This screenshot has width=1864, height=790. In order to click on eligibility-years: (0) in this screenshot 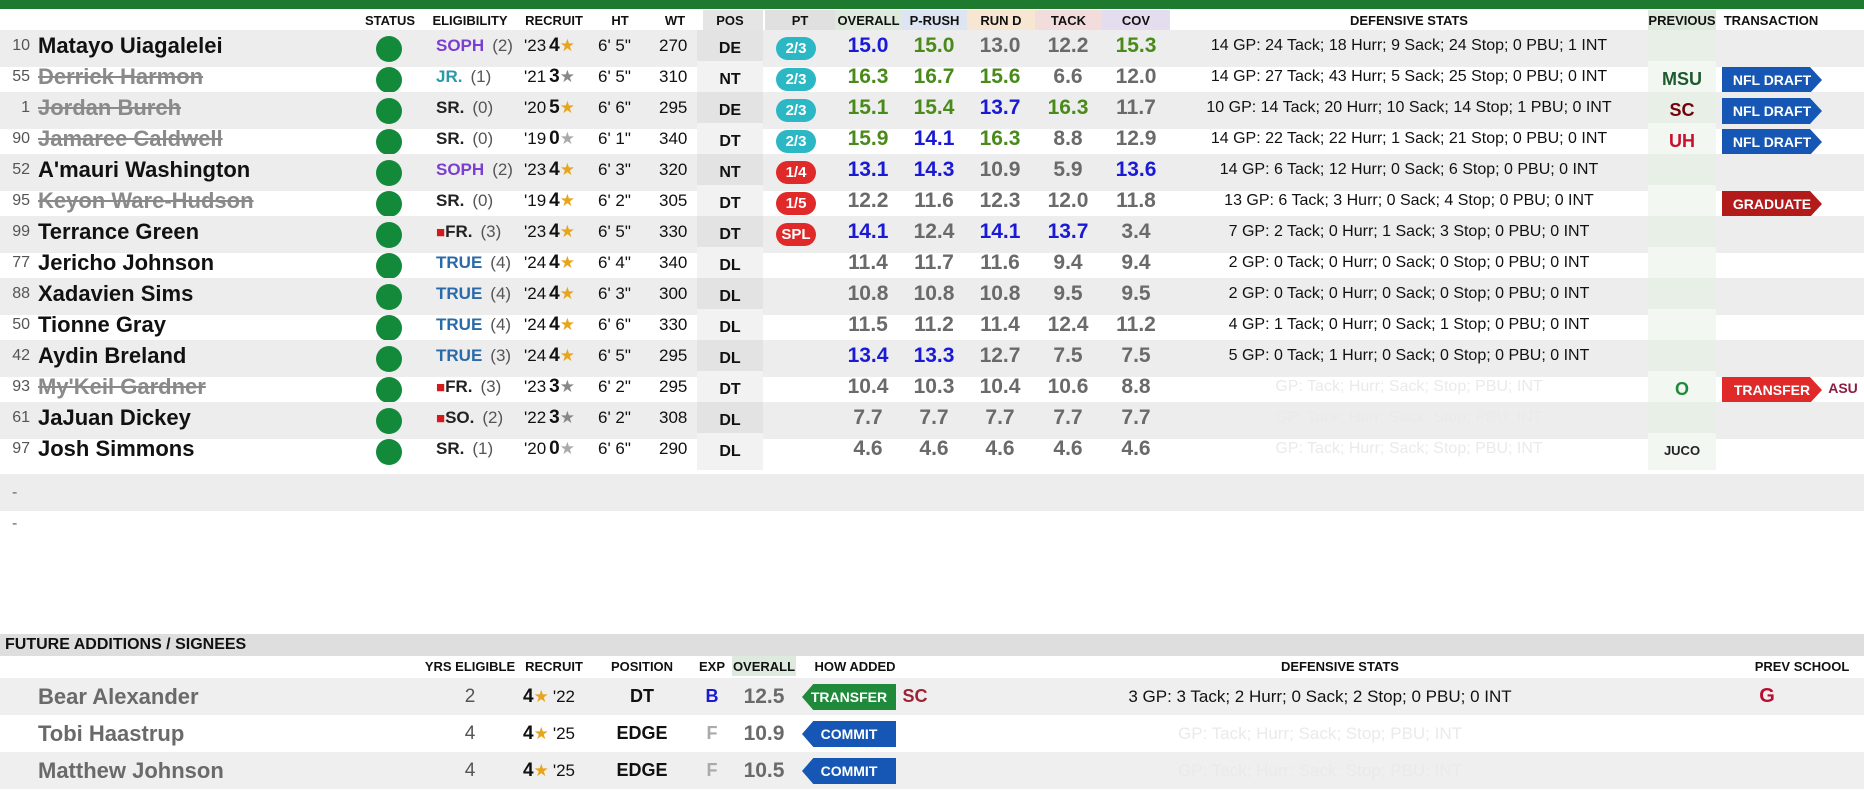, I will do `click(483, 200)`.